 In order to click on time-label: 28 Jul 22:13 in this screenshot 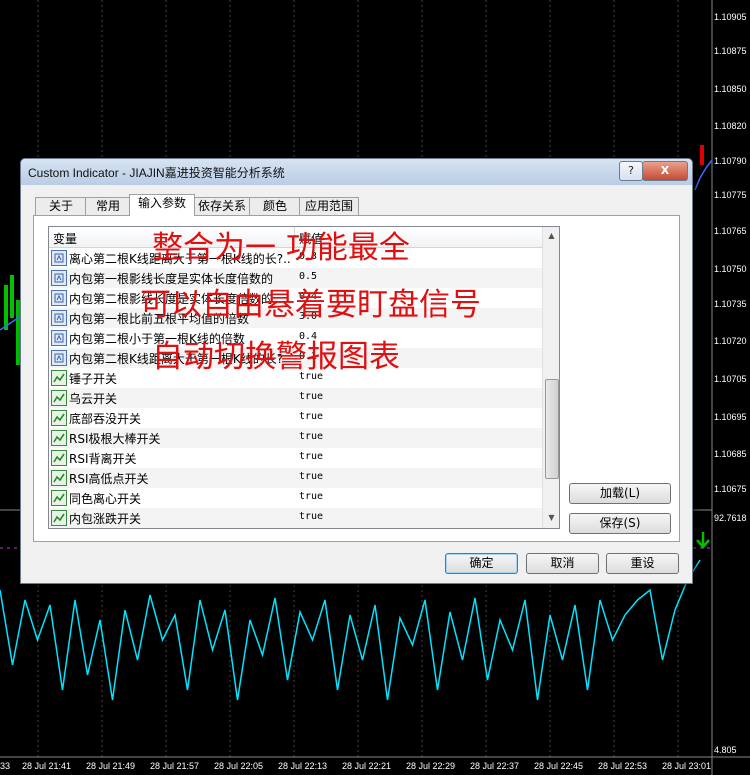, I will do `click(303, 766)`.